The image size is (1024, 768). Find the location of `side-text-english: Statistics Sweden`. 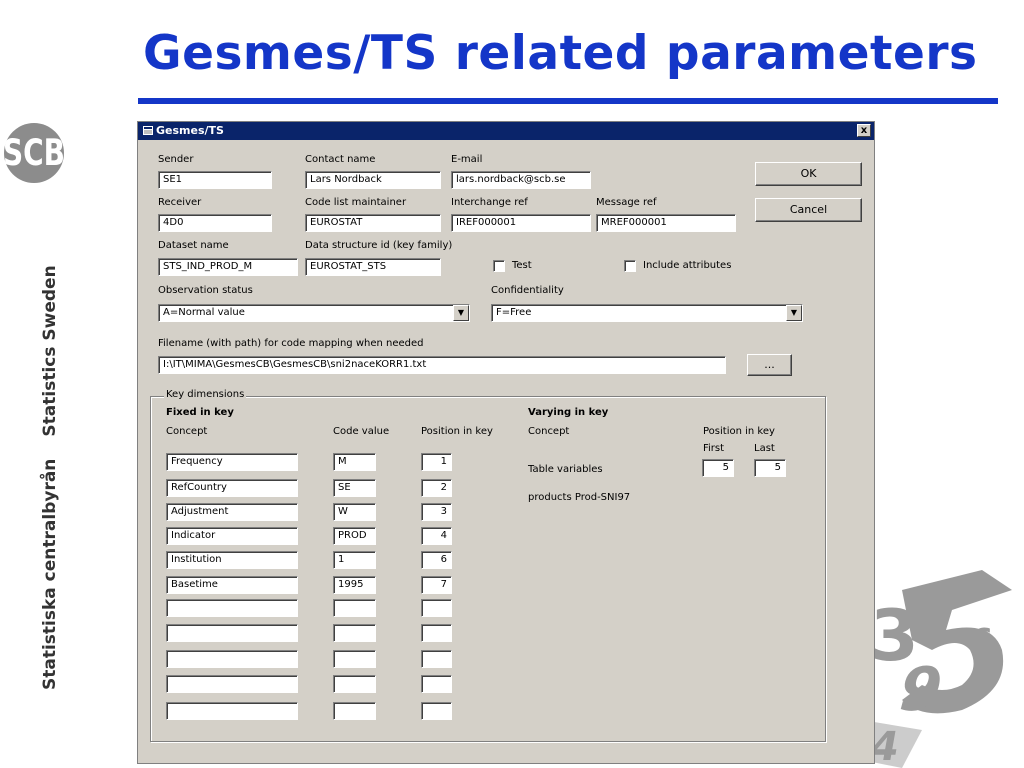

side-text-english: Statistics Sweden is located at coordinates (50, 351).